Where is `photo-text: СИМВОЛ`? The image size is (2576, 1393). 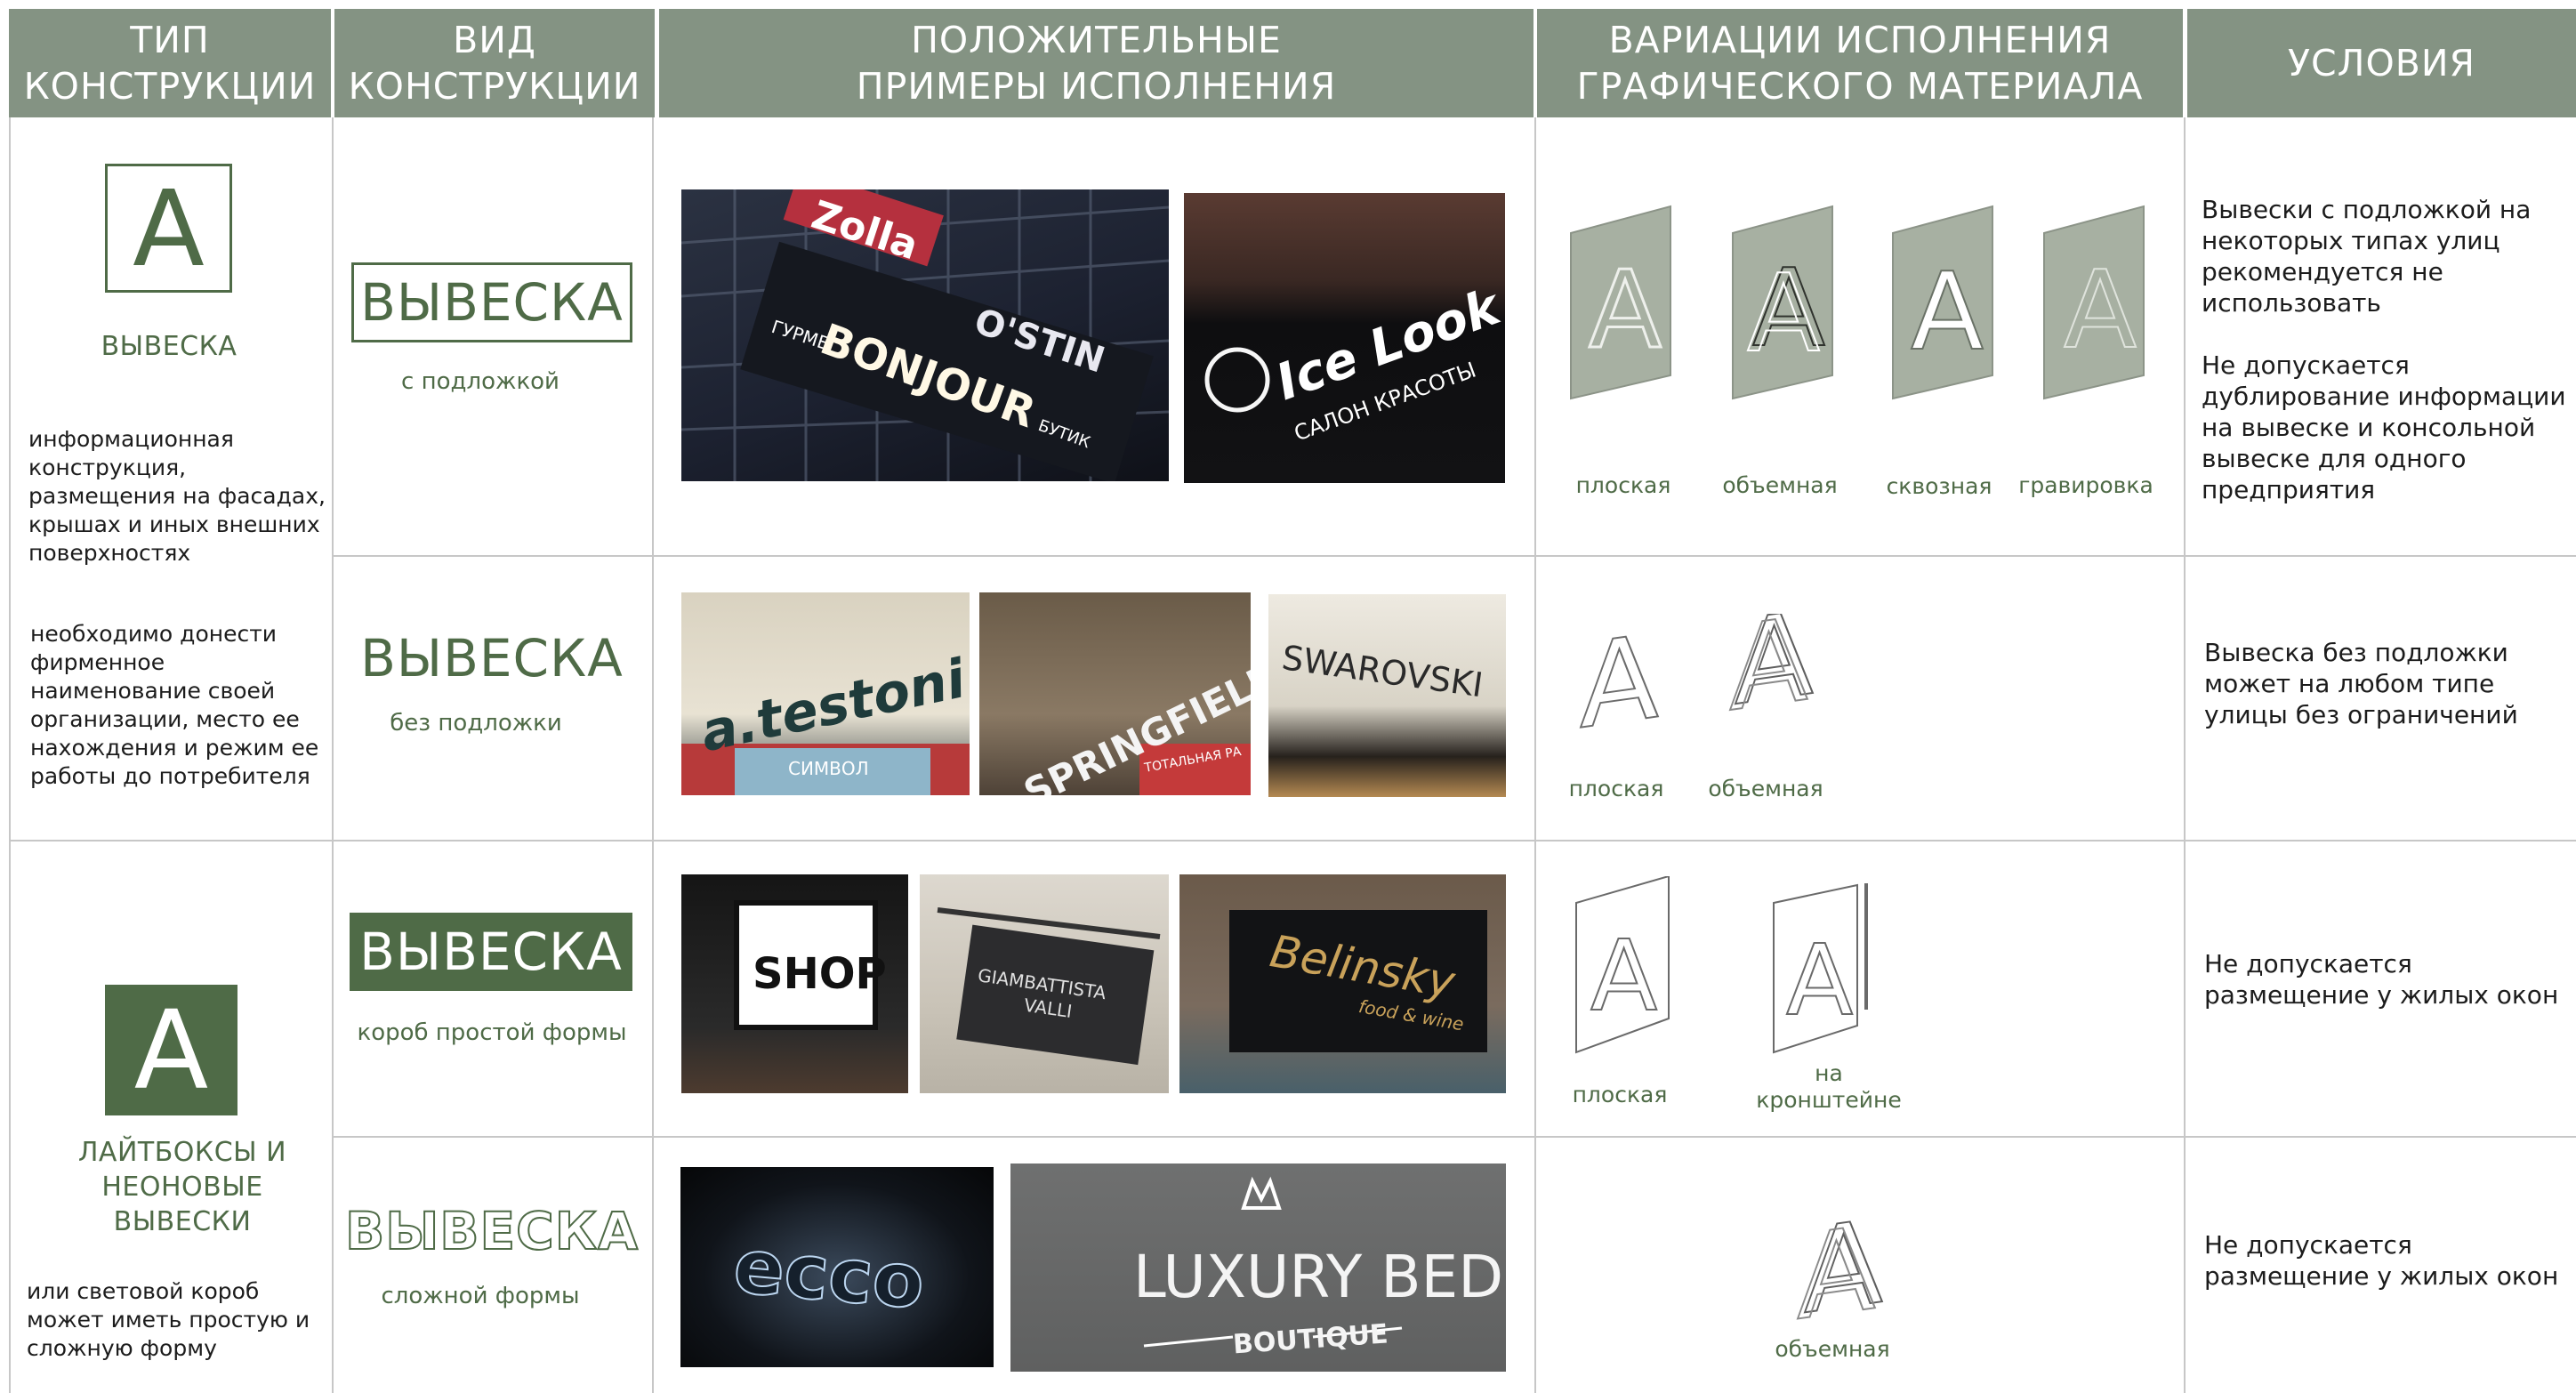 photo-text: СИМВОЛ is located at coordinates (828, 768).